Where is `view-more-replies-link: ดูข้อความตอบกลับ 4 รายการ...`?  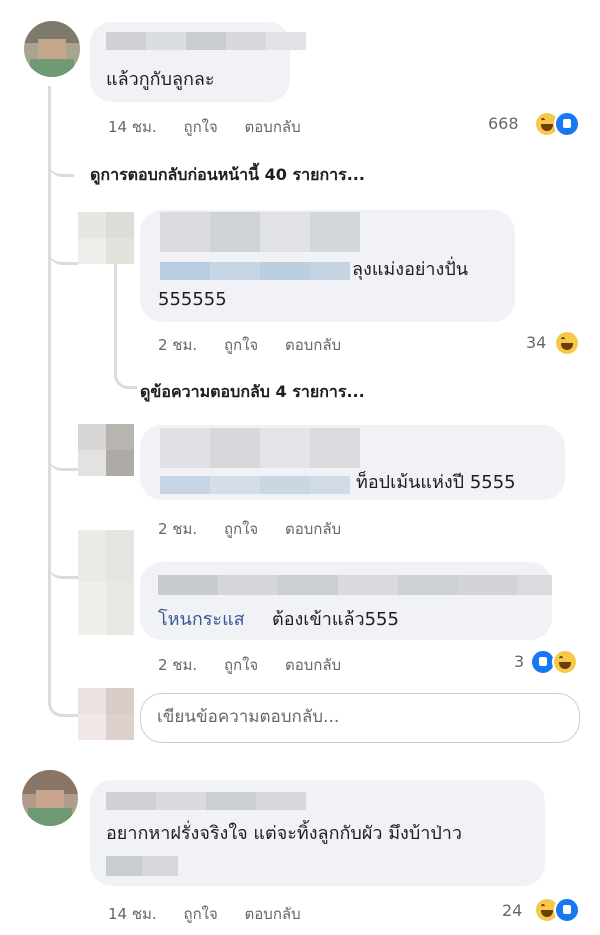
view-more-replies-link: ดูข้อความตอบกลับ 4 รายการ... is located at coordinates (252, 392).